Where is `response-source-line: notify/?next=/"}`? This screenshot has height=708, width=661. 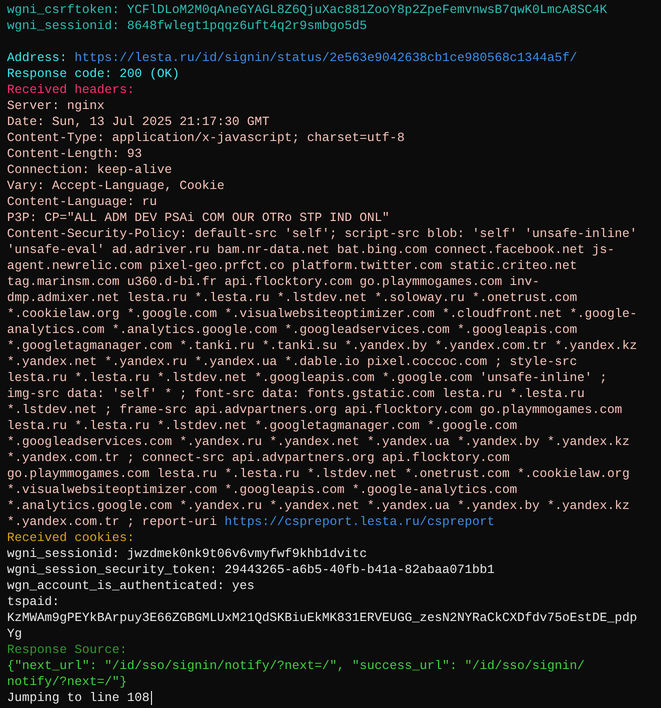
response-source-line: notify/?next=/"} is located at coordinates (67, 682).